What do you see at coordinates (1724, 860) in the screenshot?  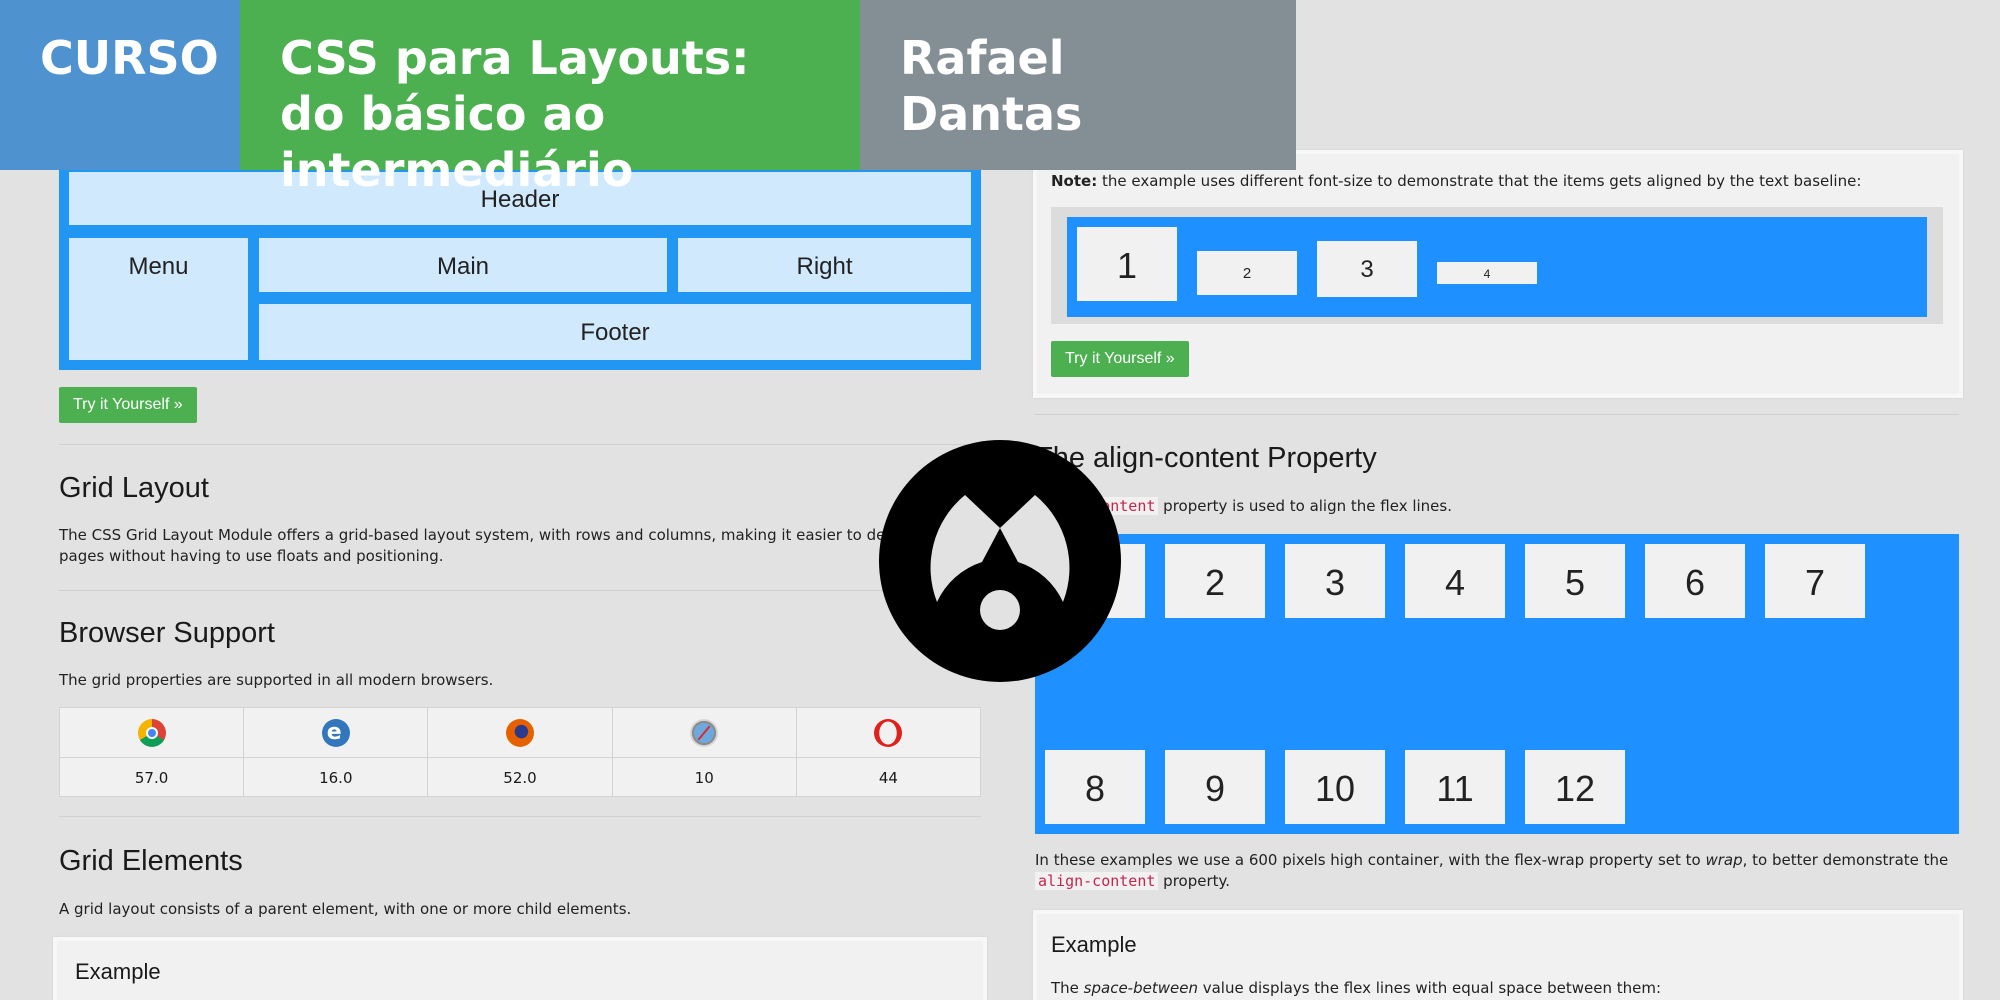 I see `description-emphasis: wrap` at bounding box center [1724, 860].